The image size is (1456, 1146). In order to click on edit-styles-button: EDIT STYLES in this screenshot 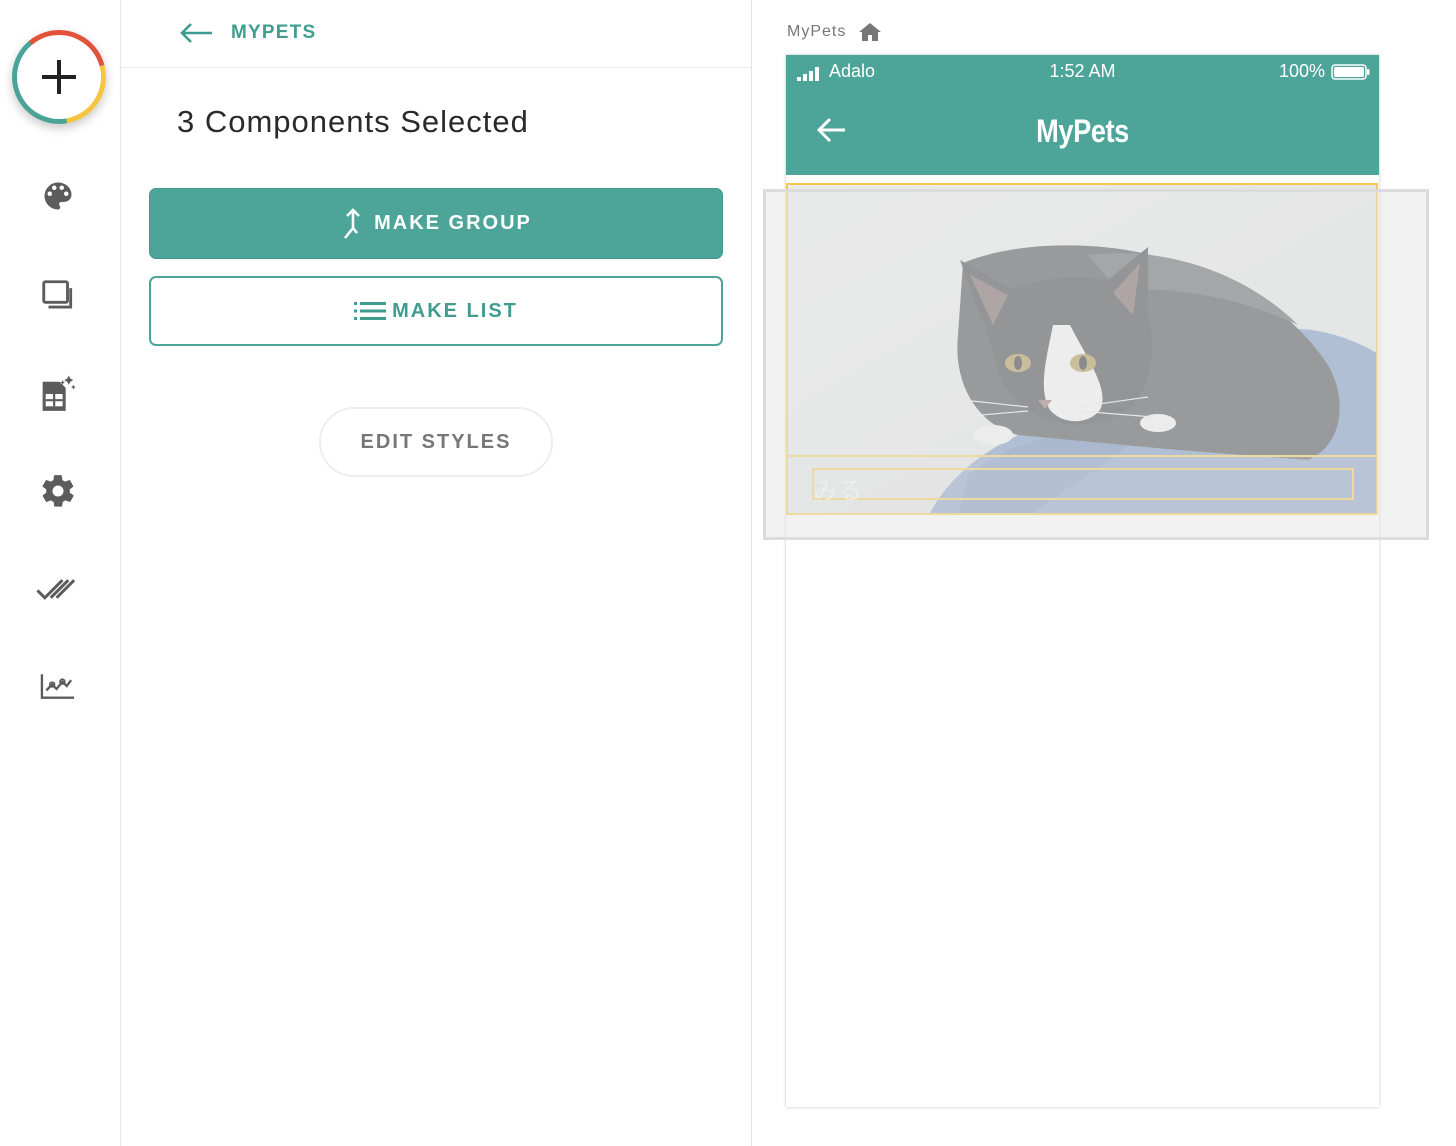, I will do `click(436, 442)`.